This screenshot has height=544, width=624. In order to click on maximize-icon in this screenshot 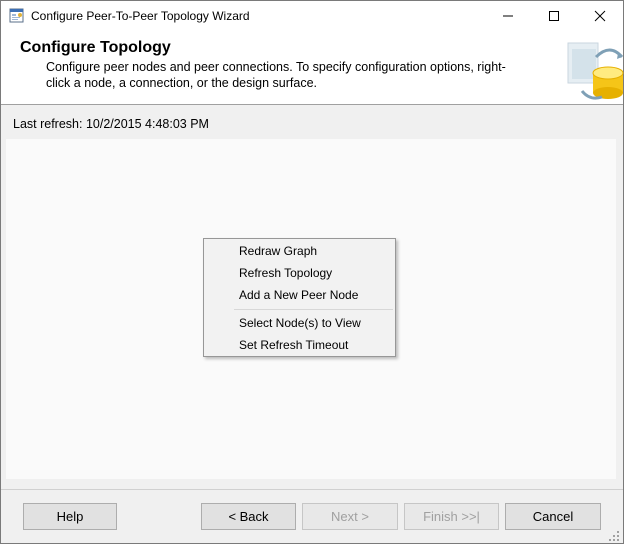, I will do `click(554, 16)`.